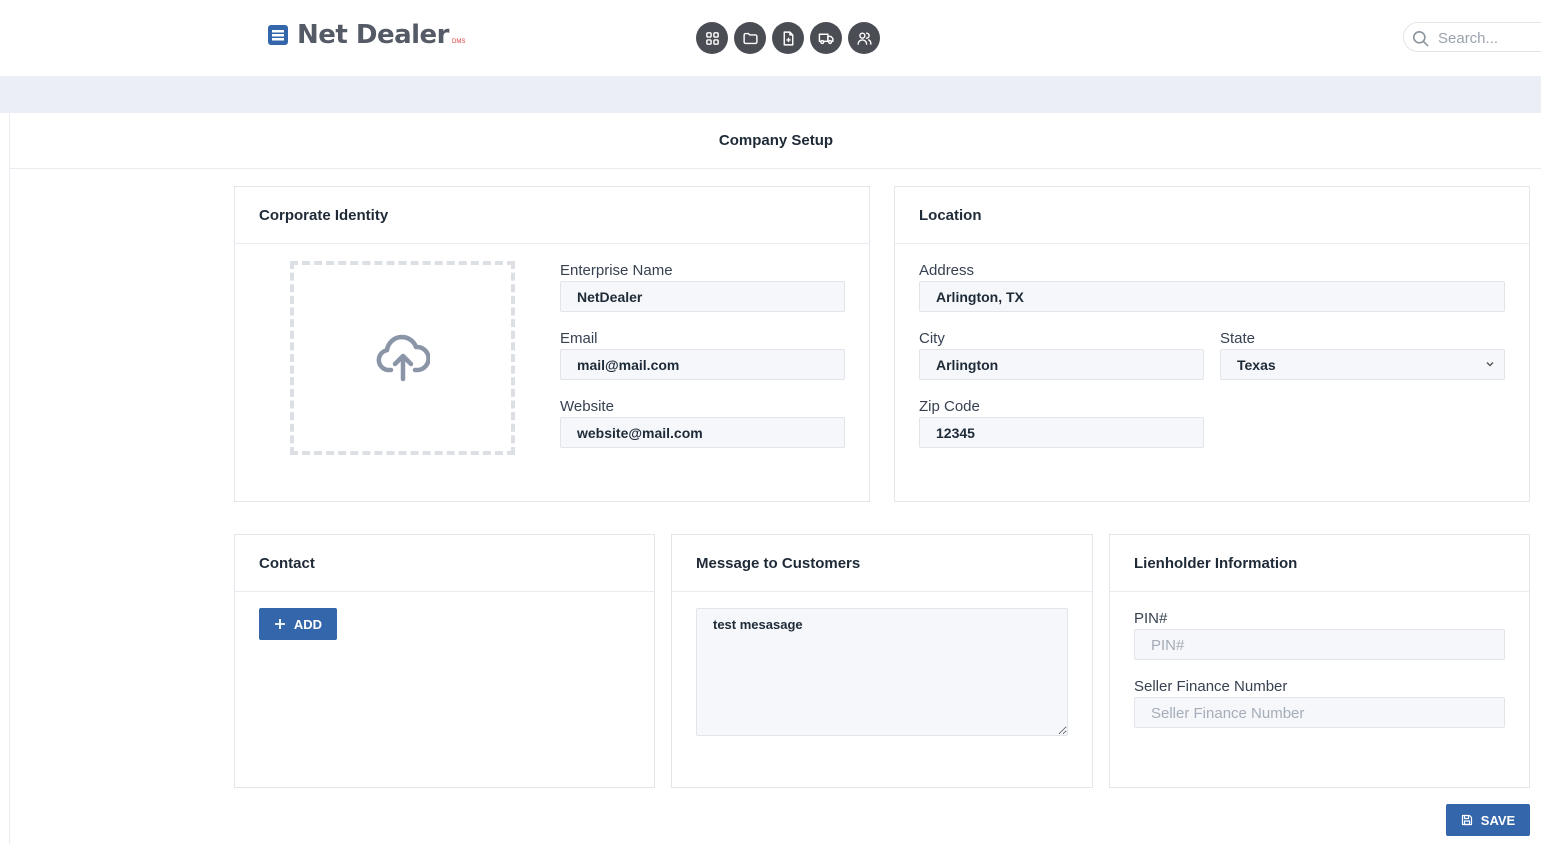  I want to click on dashboard-nav-button, so click(712, 38).